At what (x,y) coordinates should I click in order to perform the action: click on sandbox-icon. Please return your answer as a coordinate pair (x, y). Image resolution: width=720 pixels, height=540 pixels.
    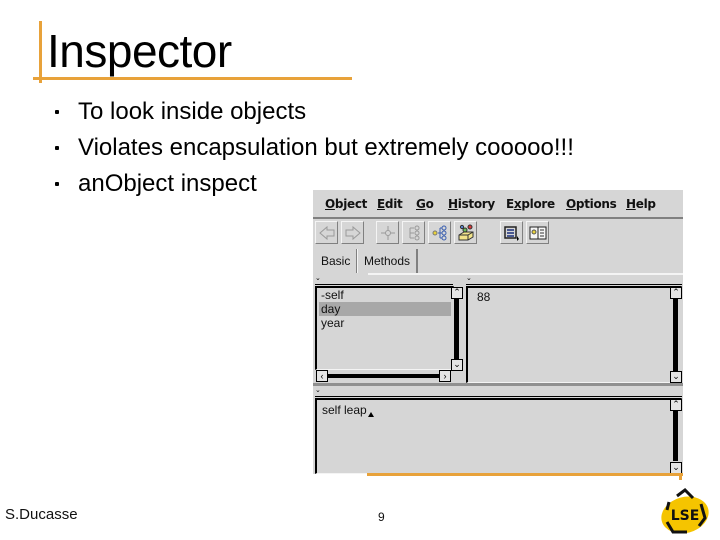
    Looking at the image, I should click on (466, 232).